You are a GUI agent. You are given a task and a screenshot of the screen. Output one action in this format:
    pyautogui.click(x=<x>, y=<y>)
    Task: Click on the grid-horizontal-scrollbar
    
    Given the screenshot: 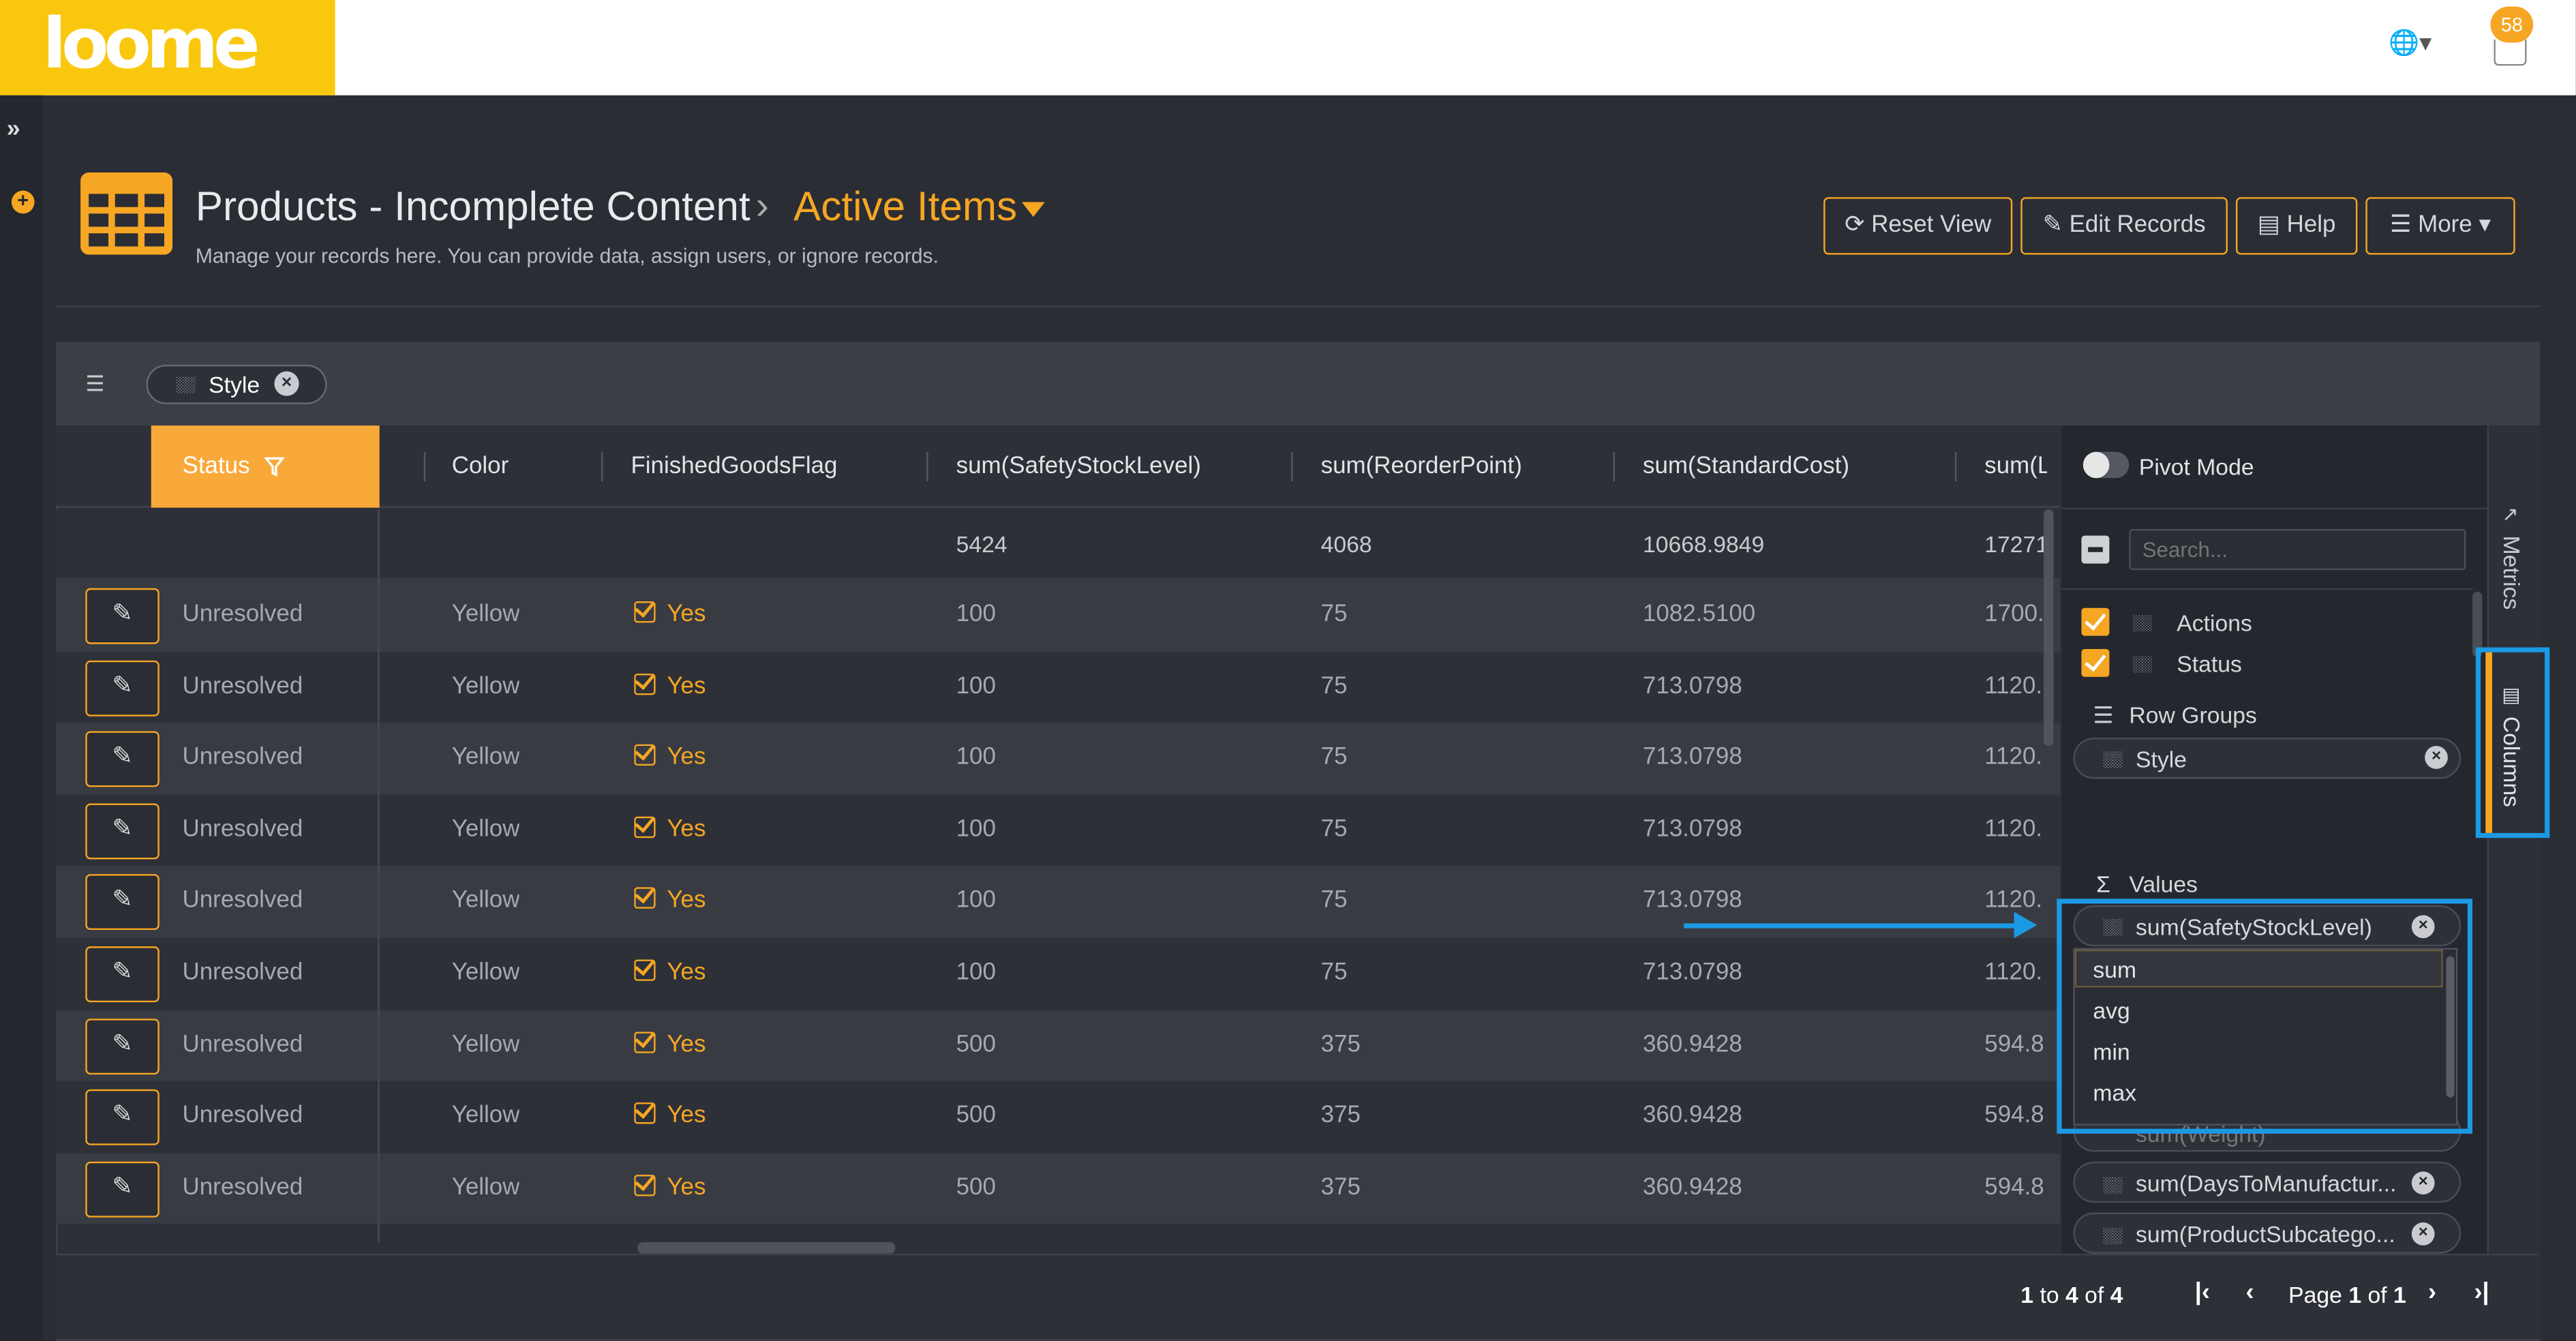 What is the action you would take?
    pyautogui.click(x=766, y=1247)
    